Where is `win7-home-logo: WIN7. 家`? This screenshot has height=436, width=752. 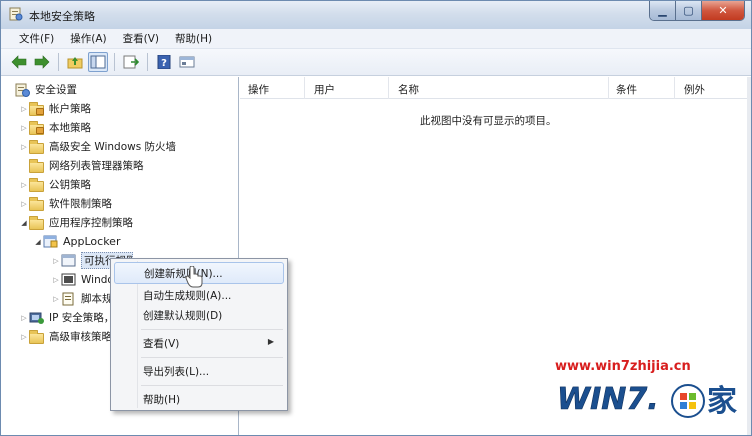 win7-home-logo: WIN7. 家 is located at coordinates (647, 400).